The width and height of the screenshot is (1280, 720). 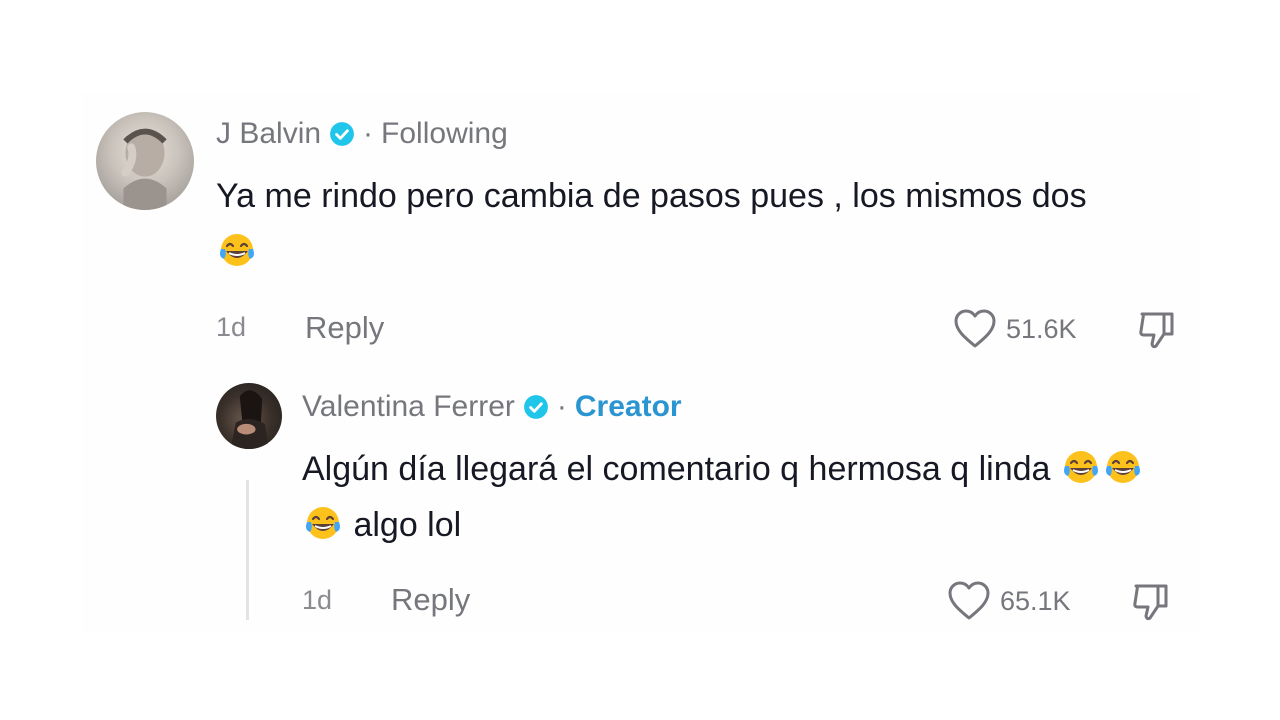 I want to click on comment-header: J Balvin · Following, so click(x=362, y=134).